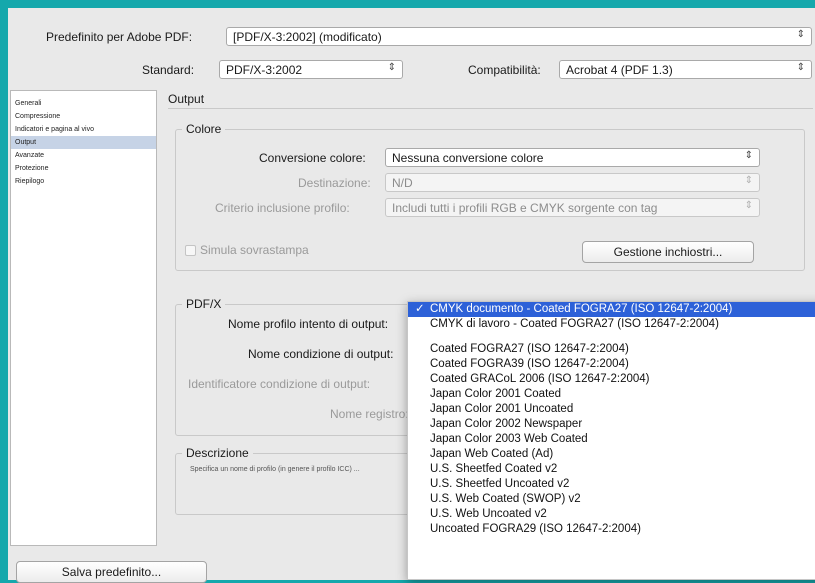 This screenshot has width=815, height=583. I want to click on standard-label: Standard:, so click(168, 70).